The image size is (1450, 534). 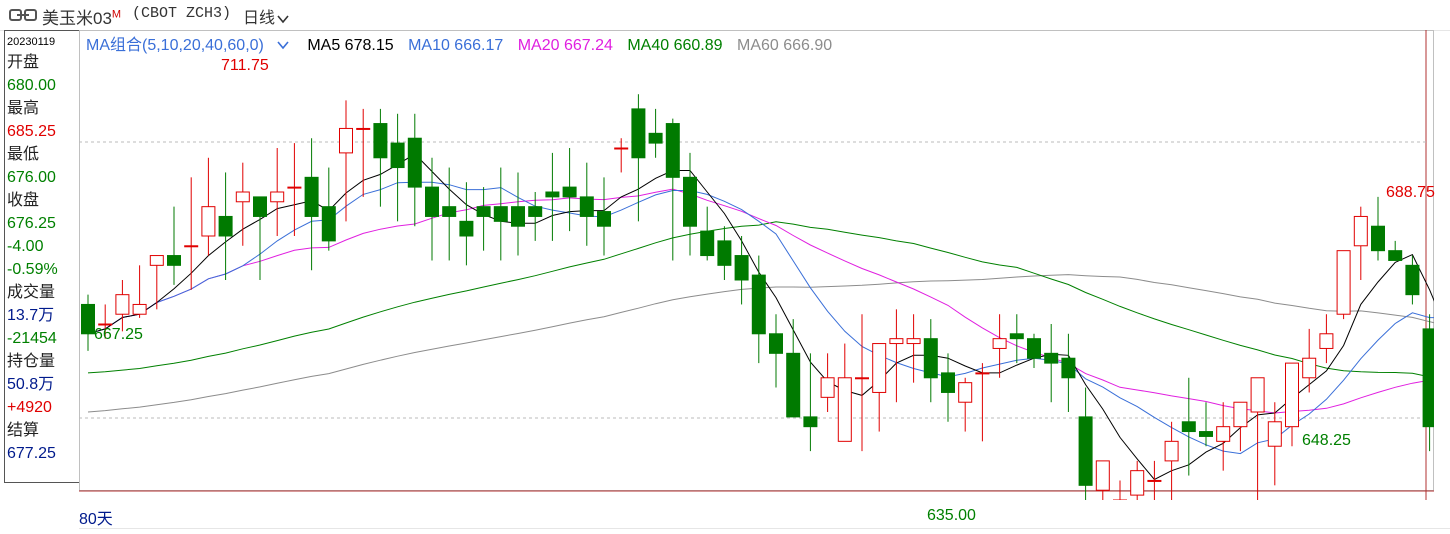 What do you see at coordinates (96, 519) in the screenshot?
I see `range-days: 80天` at bounding box center [96, 519].